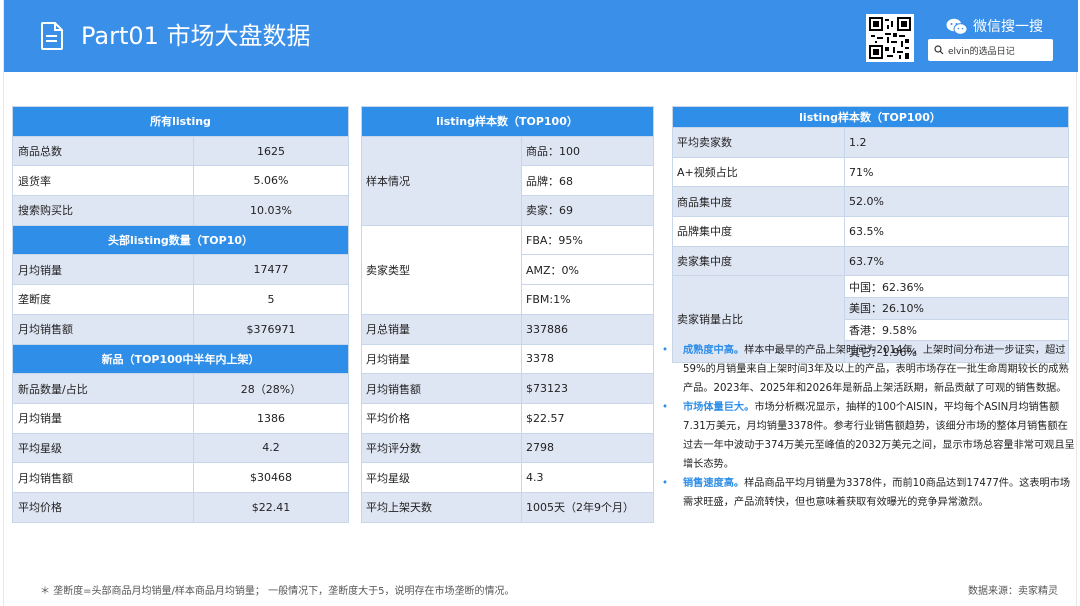  Describe the element at coordinates (271, 418) in the screenshot. I see `row-value: 1386` at that location.